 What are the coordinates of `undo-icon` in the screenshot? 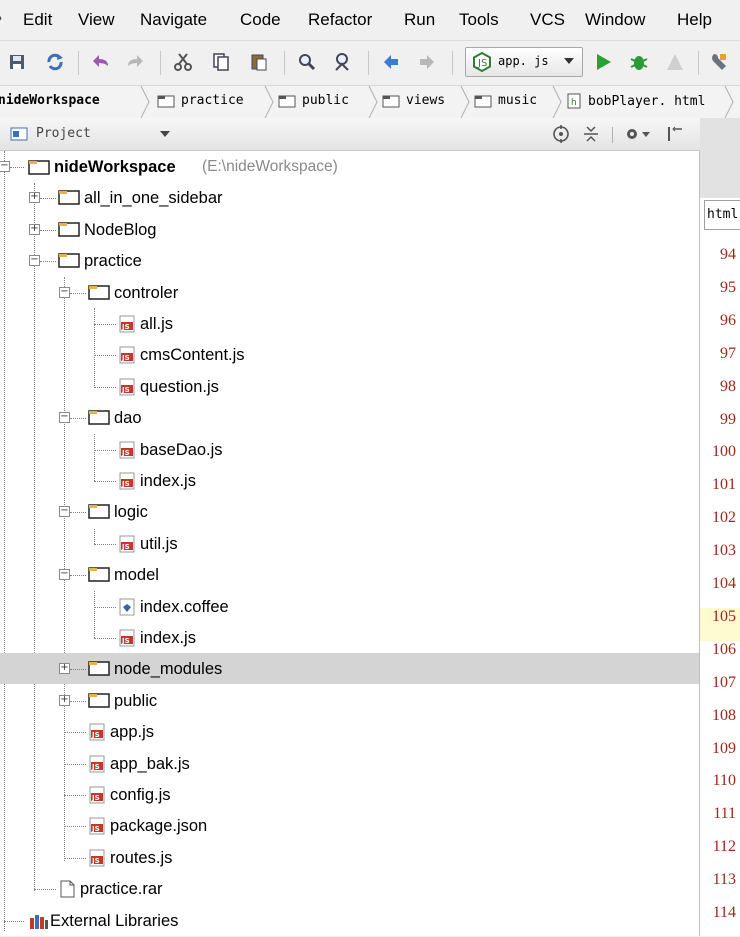 It's located at (101, 62).